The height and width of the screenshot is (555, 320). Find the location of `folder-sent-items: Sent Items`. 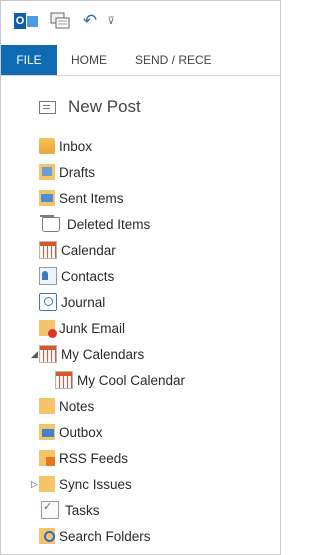

folder-sent-items: Sent Items is located at coordinates (140, 198).